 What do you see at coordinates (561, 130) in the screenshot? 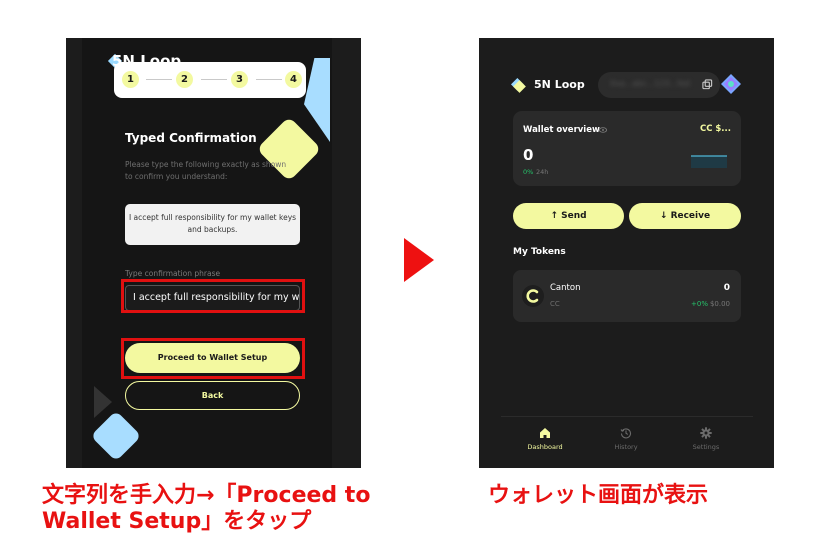
I see `overview-title: Wallet overview` at bounding box center [561, 130].